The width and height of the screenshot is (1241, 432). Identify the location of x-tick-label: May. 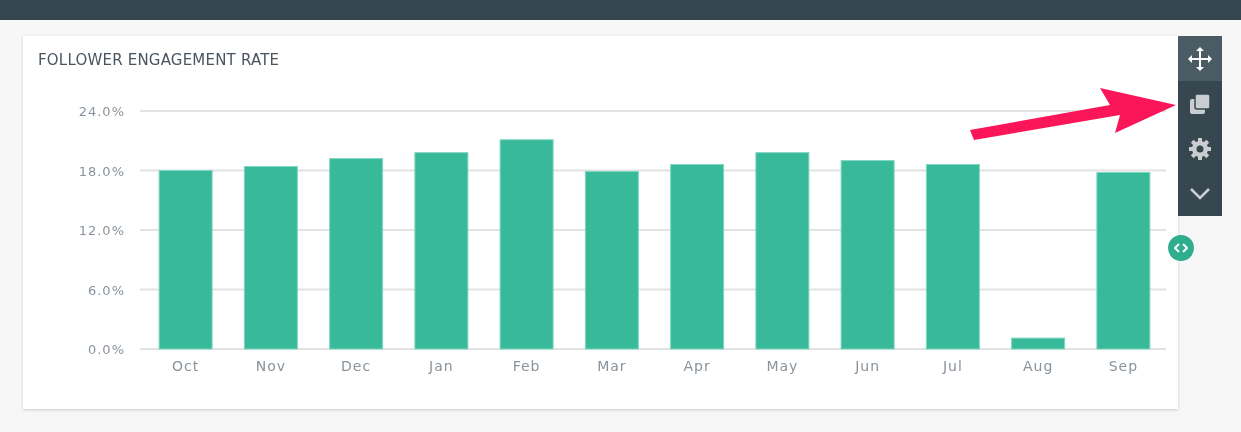
(782, 366).